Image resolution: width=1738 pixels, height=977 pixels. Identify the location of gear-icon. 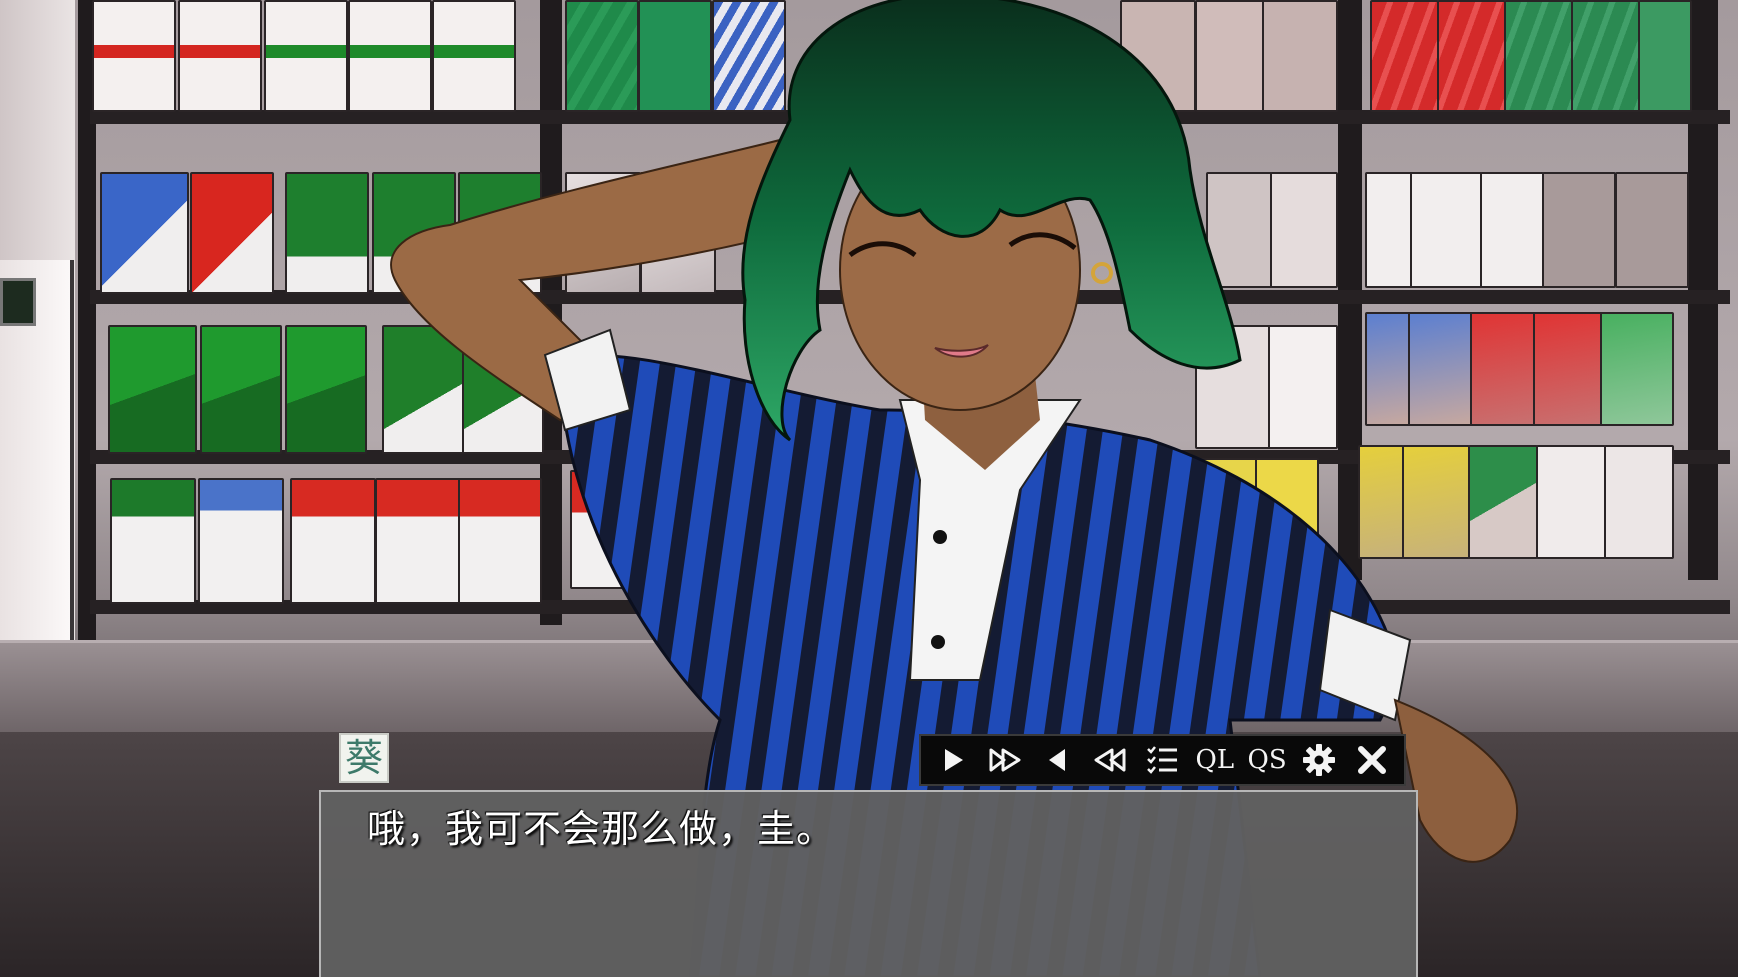
(1319, 760).